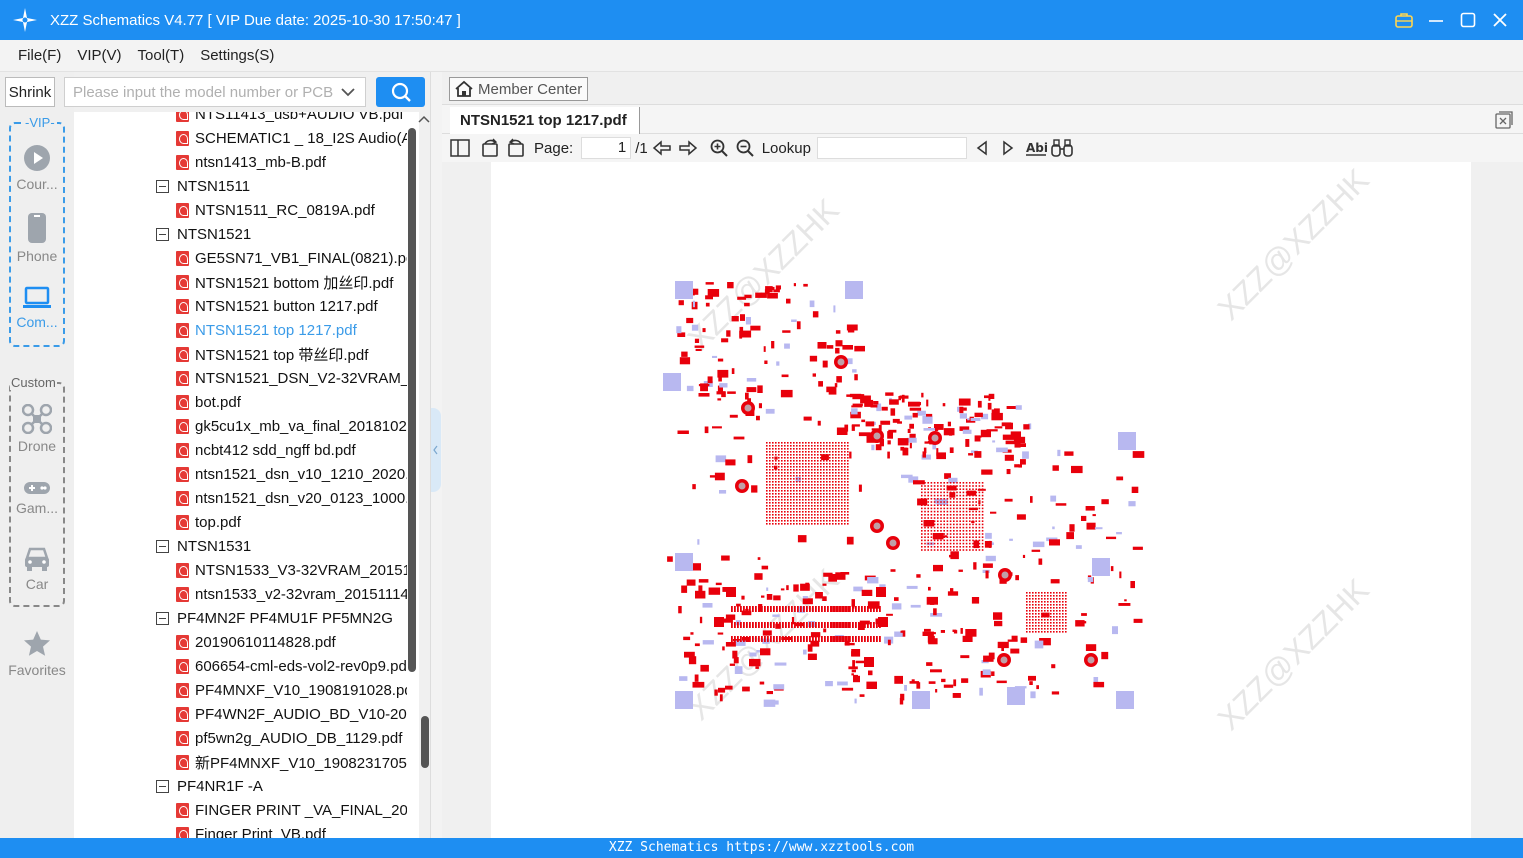 The image size is (1523, 858). Describe the element at coordinates (982, 148) in the screenshot. I see `find-prev-icon` at that location.